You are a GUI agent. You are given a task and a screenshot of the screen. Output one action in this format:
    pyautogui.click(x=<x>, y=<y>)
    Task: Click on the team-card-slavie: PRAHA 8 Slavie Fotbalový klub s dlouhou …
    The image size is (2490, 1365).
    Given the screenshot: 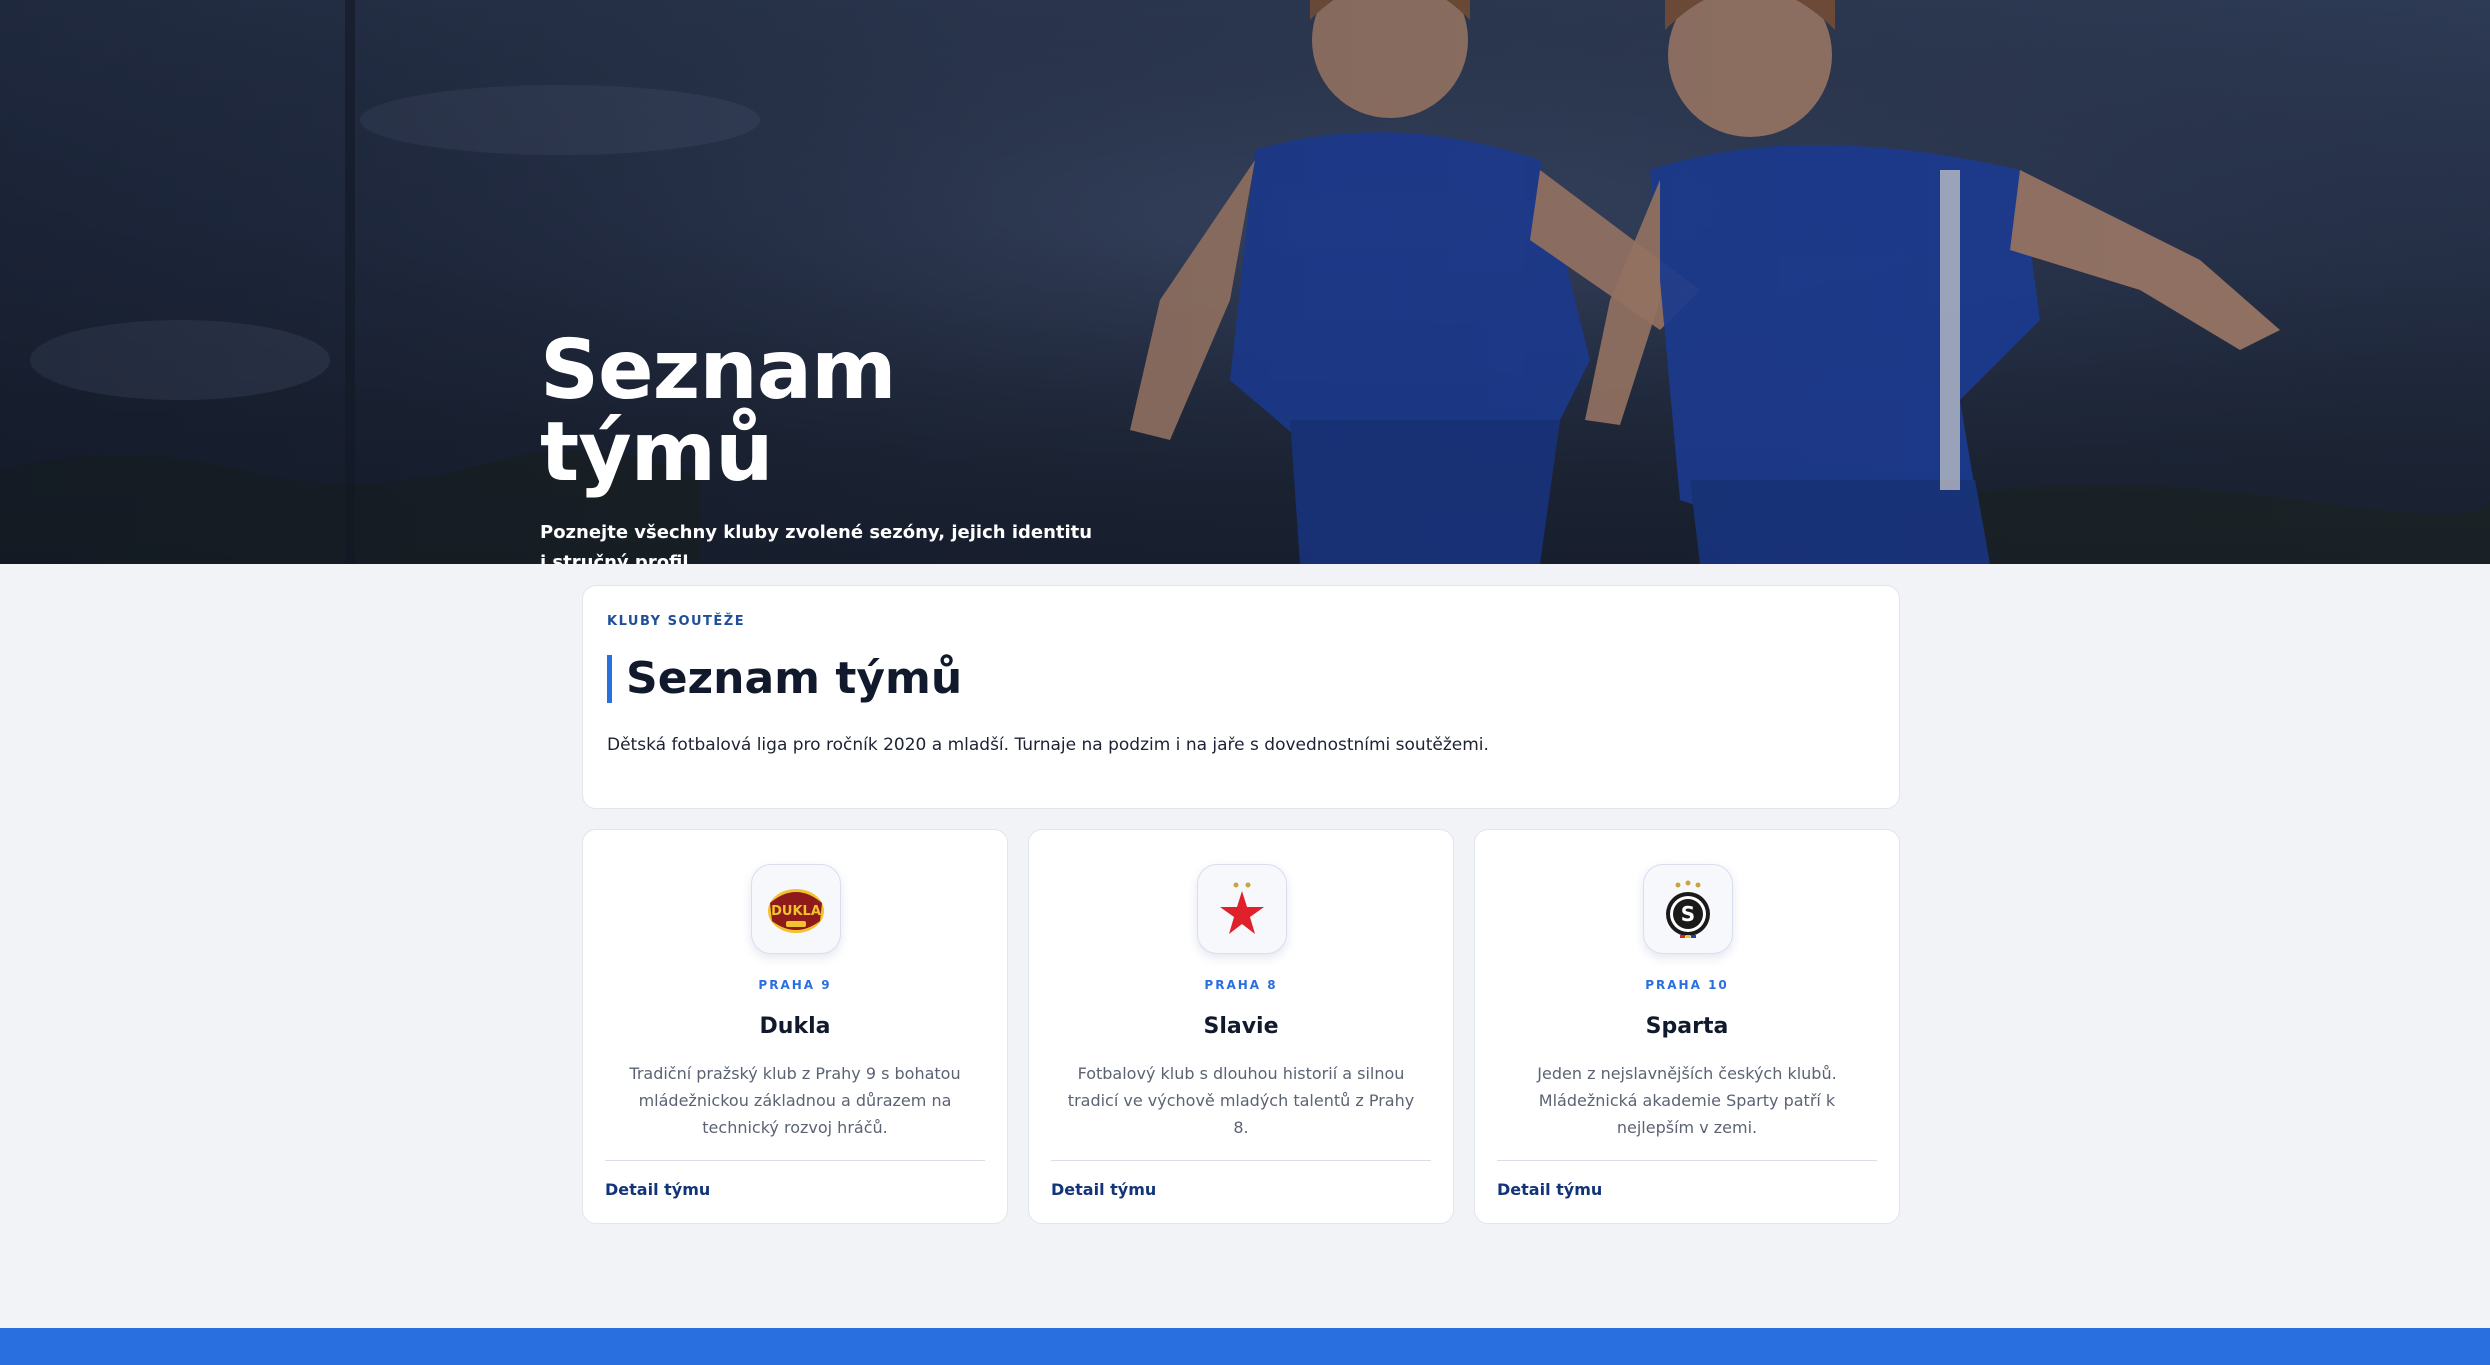 What is the action you would take?
    pyautogui.click(x=1241, y=1026)
    